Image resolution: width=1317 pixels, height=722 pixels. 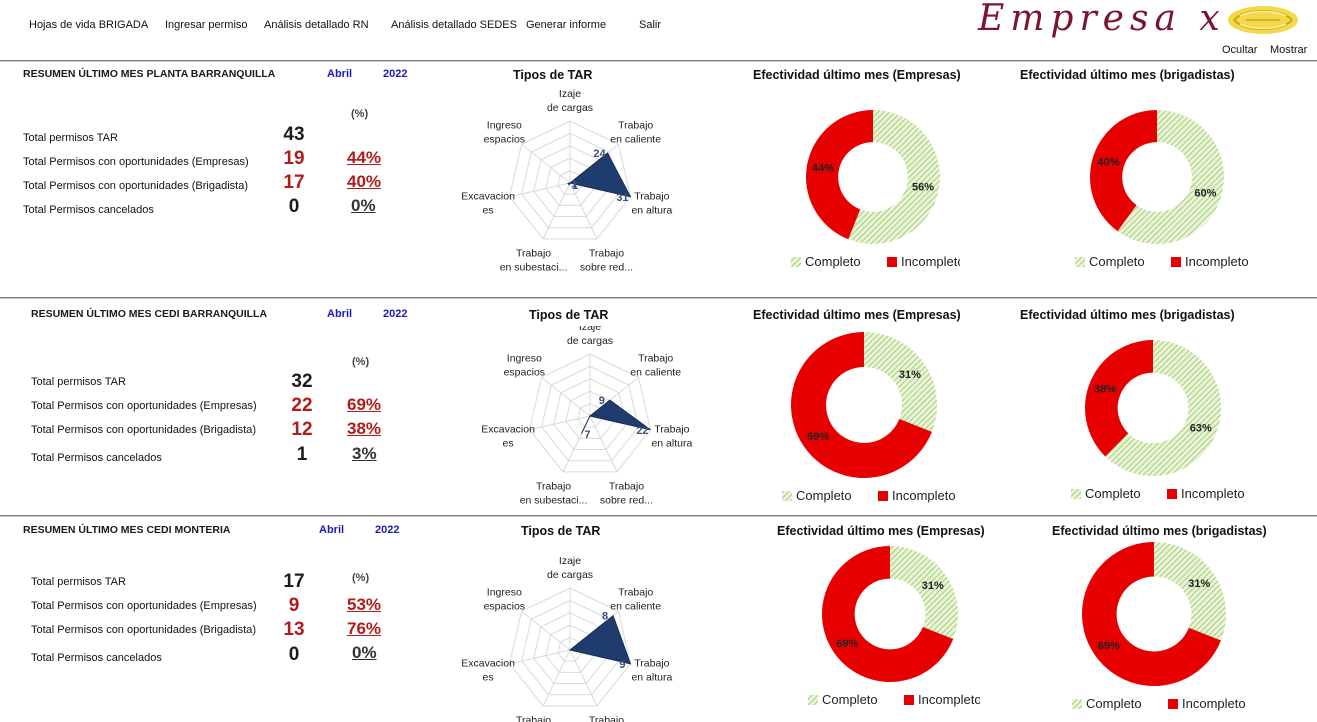 What do you see at coordinates (364, 157) in the screenshot?
I see `row-pct-oportunidades-empresas: 44%` at bounding box center [364, 157].